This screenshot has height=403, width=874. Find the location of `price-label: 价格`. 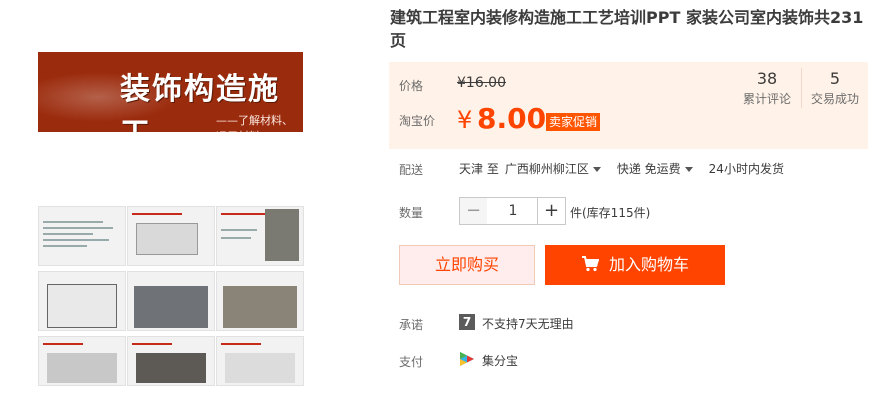

price-label: 价格 is located at coordinates (411, 86).